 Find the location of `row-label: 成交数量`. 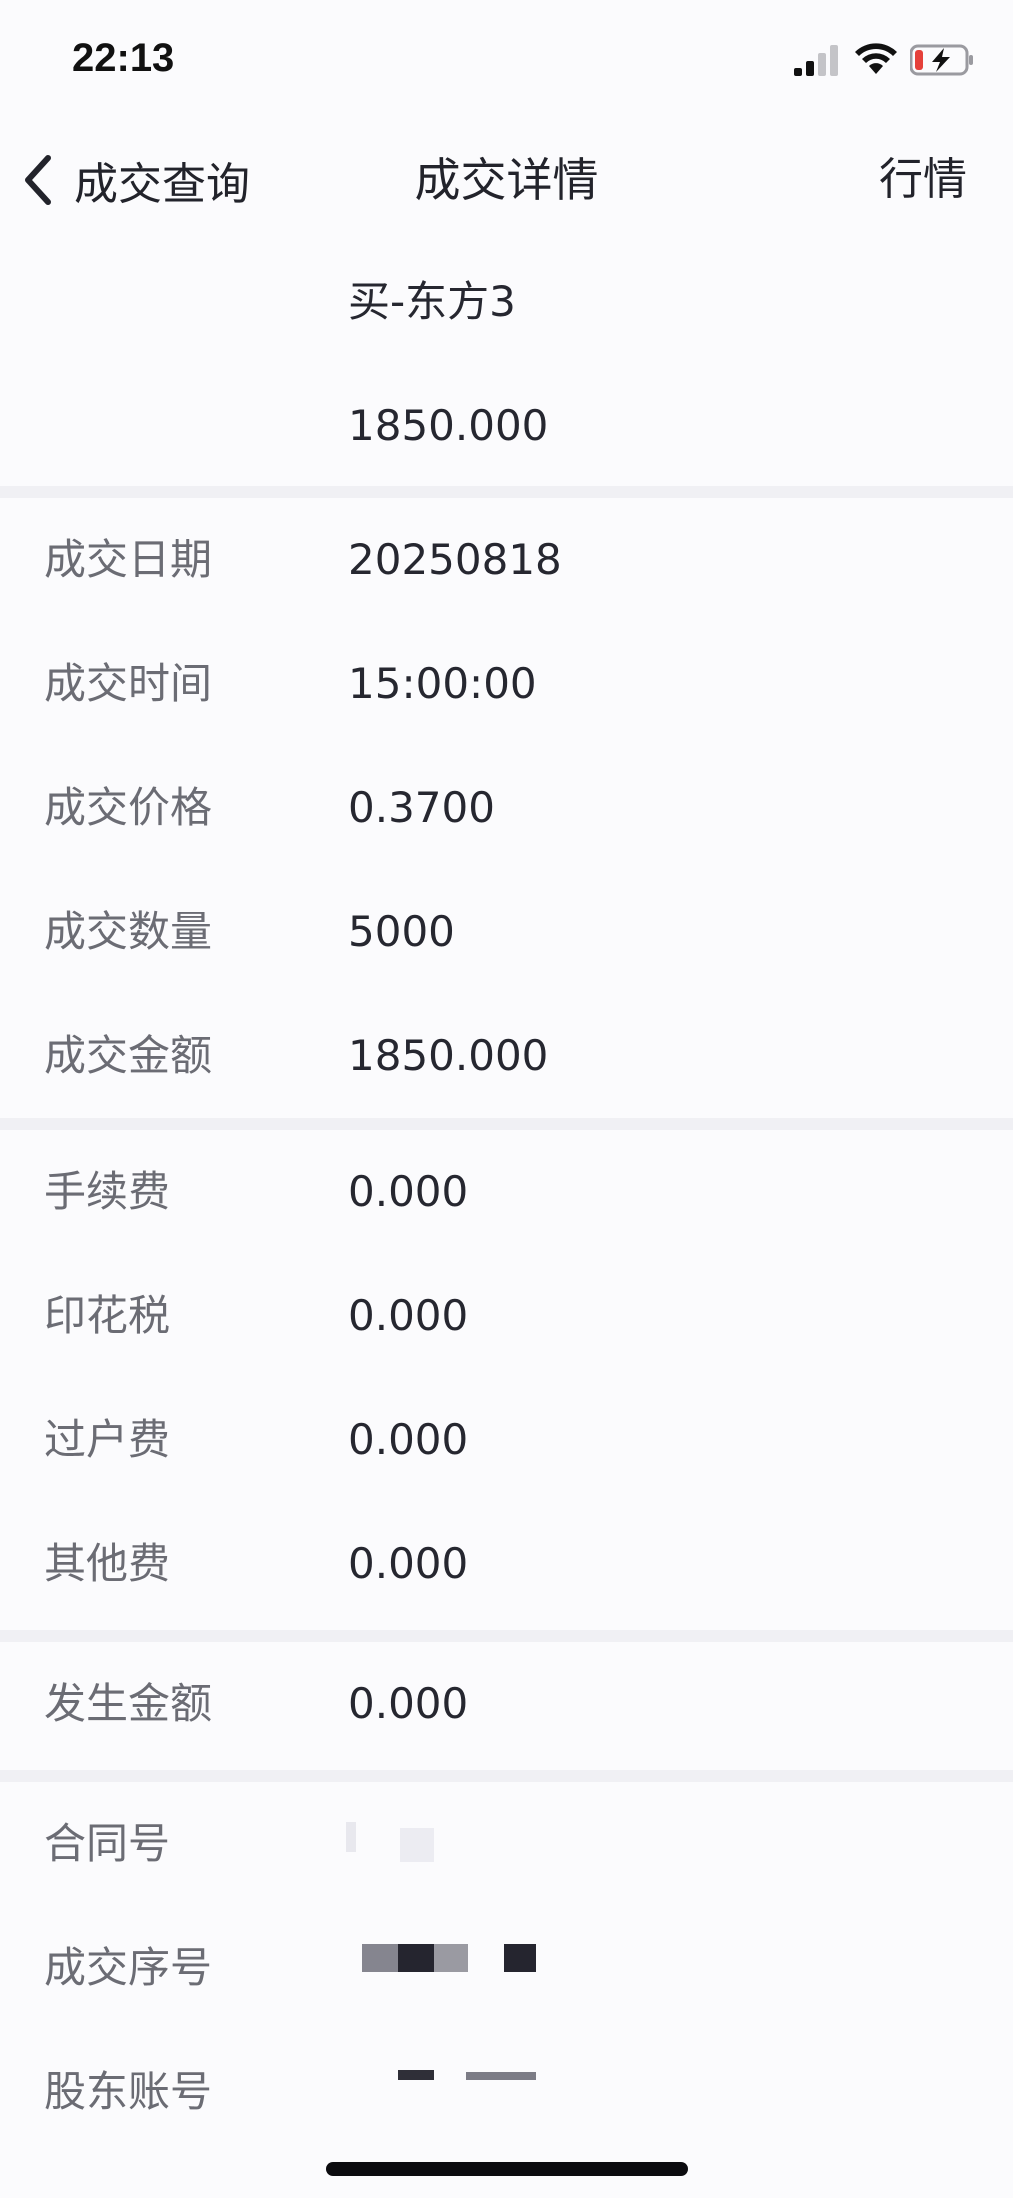

row-label: 成交数量 is located at coordinates (128, 931).